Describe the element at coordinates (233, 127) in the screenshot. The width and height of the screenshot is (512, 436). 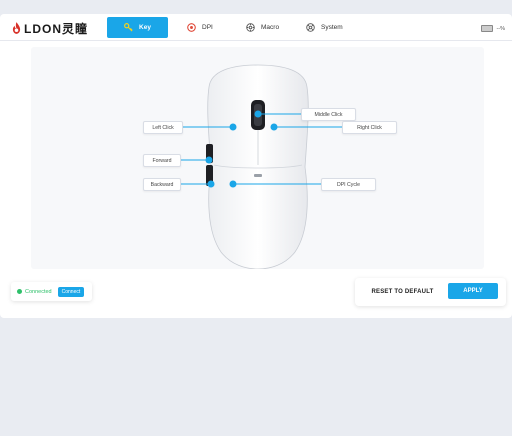
I see `left-click-hotspot` at that location.